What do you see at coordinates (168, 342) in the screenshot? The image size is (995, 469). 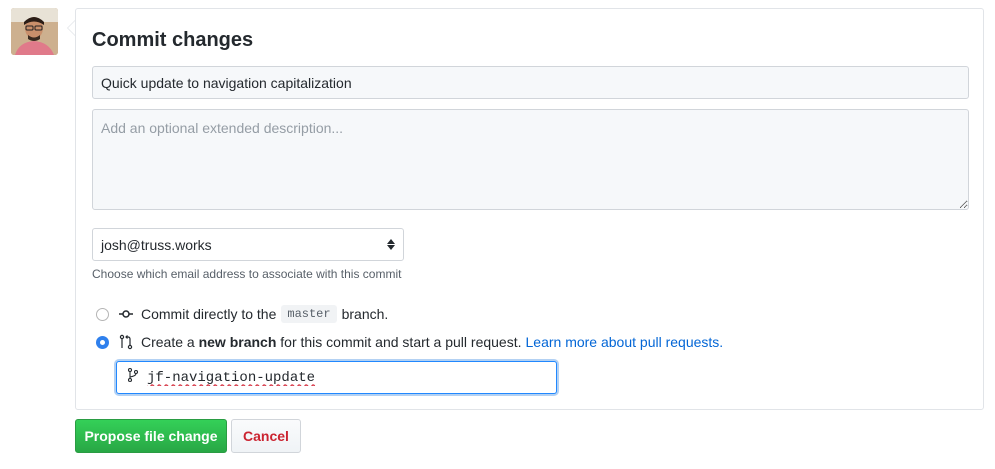 I see `new-branch-prefix: Create a` at bounding box center [168, 342].